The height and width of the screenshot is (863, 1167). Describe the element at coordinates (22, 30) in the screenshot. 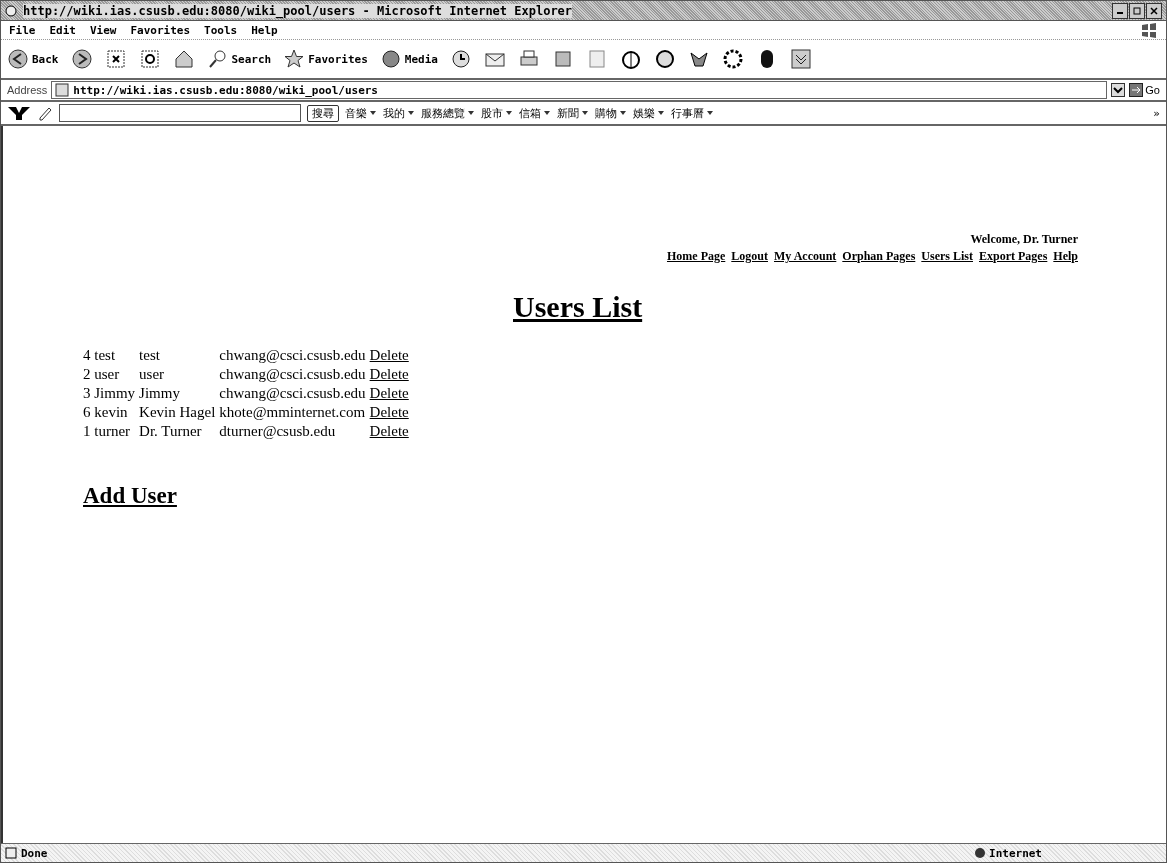

I see `menu-item: File` at that location.